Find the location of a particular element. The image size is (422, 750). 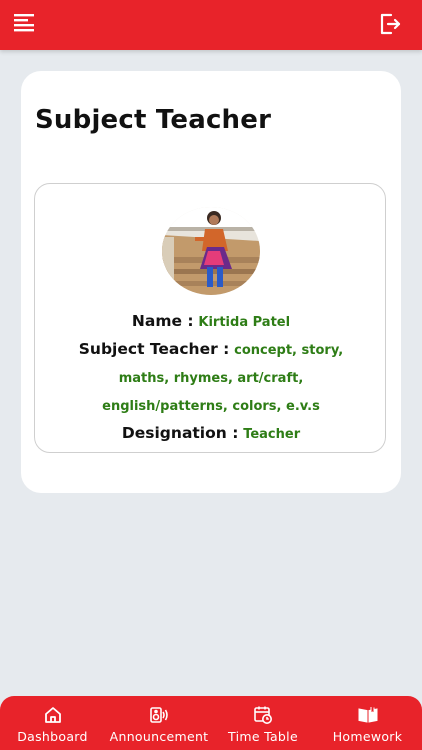

designation-row: Designation : Teacher is located at coordinates (211, 434).